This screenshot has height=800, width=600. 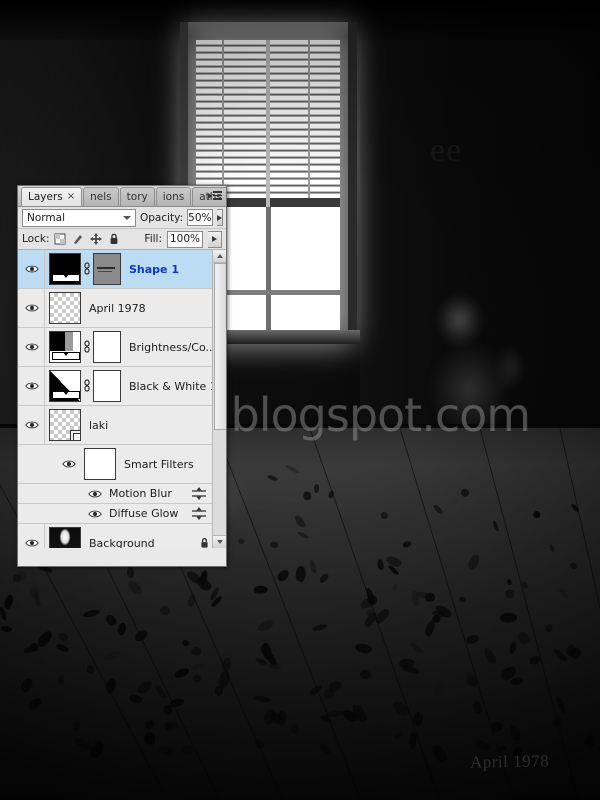 I want to click on tab-layers: Layers ×, so click(x=52, y=196).